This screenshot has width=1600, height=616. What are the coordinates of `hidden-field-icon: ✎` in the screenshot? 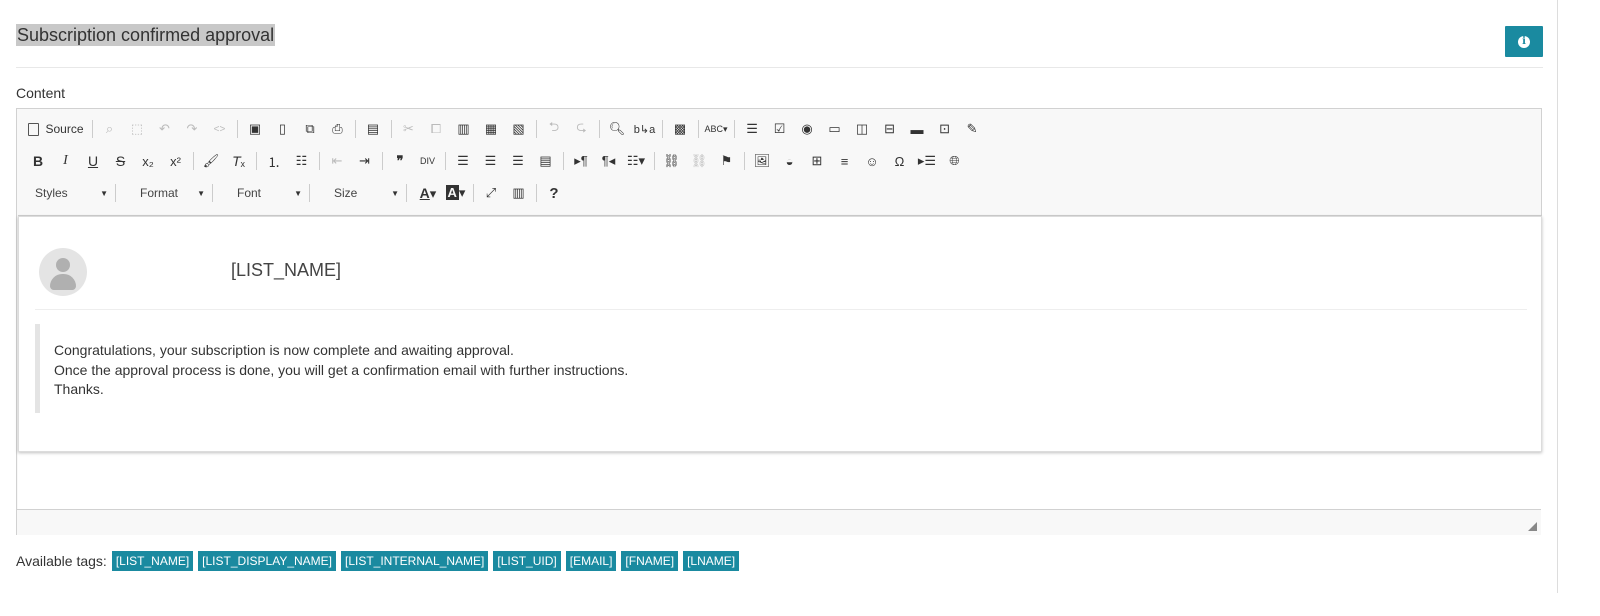 It's located at (972, 128).